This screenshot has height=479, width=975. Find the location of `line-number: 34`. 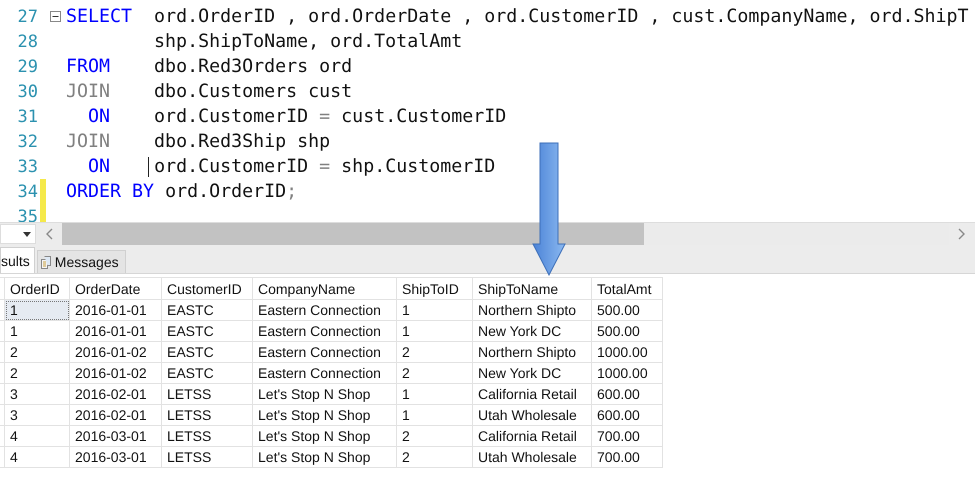

line-number: 34 is located at coordinates (27, 192).